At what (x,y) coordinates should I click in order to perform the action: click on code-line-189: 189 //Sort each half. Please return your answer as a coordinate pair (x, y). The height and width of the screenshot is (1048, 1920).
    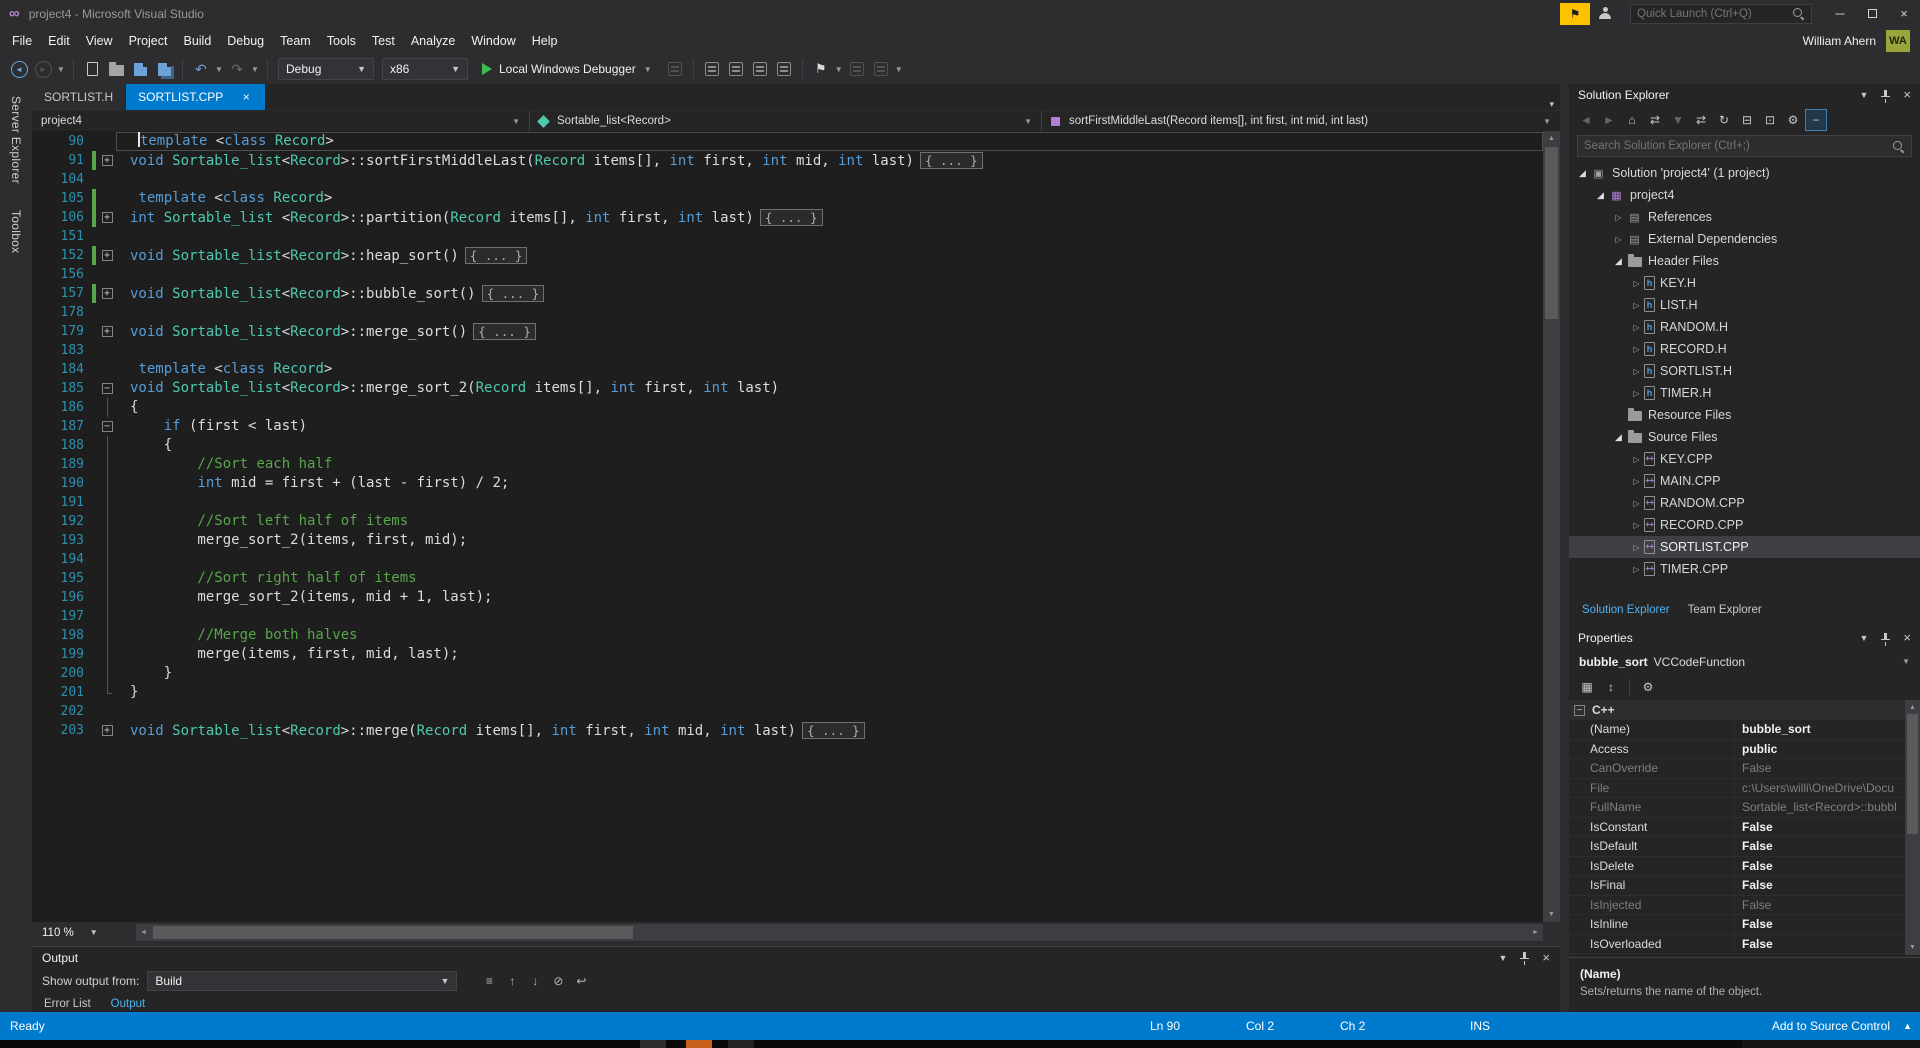
    Looking at the image, I should click on (787, 464).